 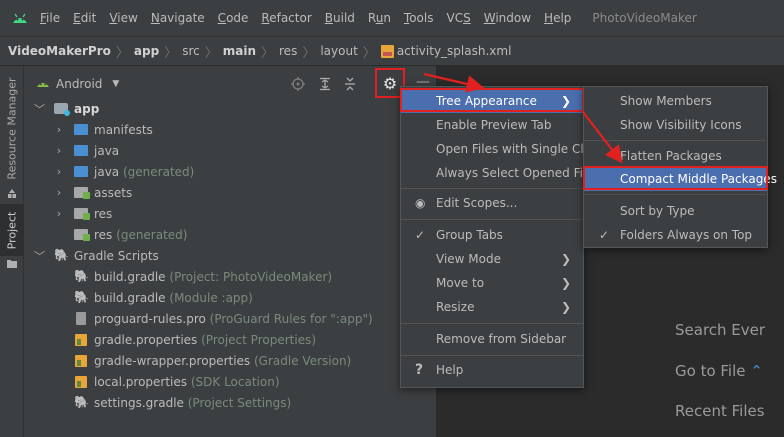 What do you see at coordinates (288, 51) in the screenshot?
I see `breadcrumb-item-res: res` at bounding box center [288, 51].